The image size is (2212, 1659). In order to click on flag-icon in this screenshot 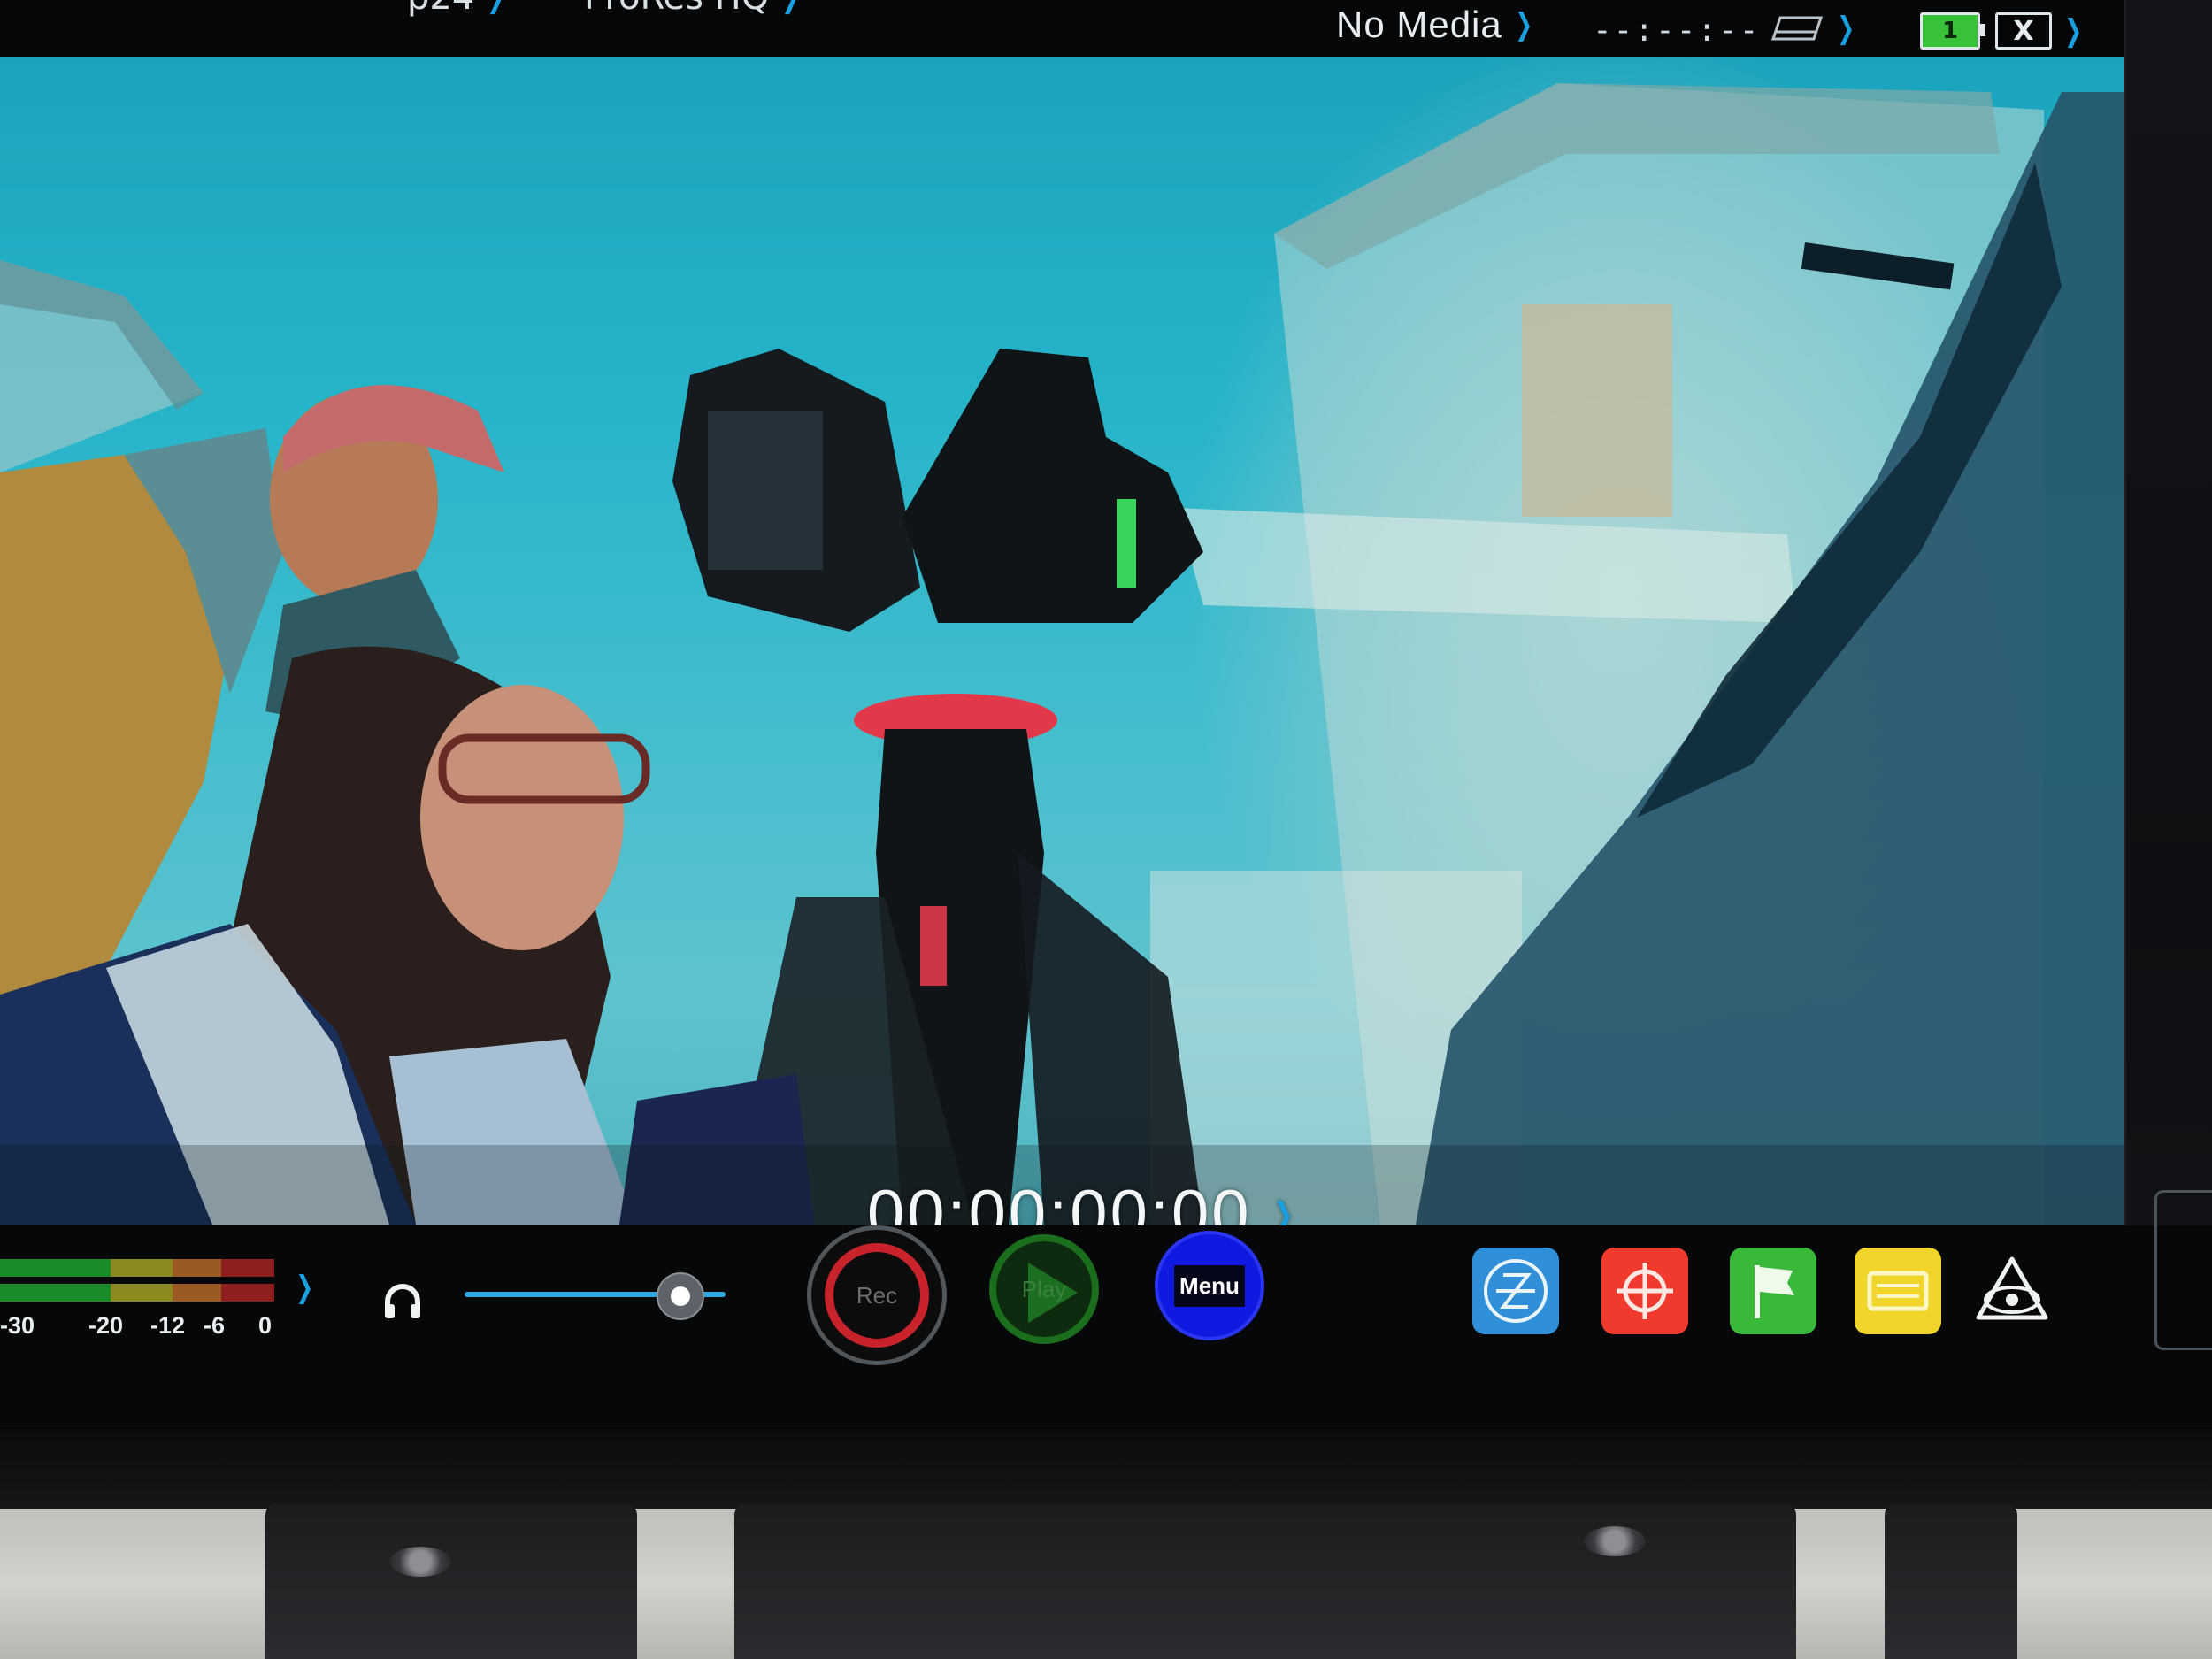, I will do `click(1775, 1292)`.